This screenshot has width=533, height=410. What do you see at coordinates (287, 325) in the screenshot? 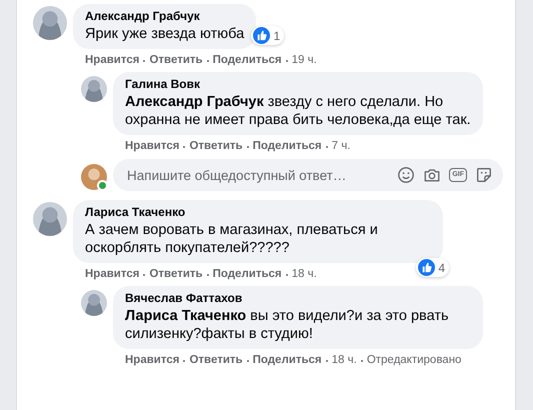
I see `reply-text: Лариса Ткаченко вы это видели?и за это рвать силизенку?факты в студию!` at bounding box center [287, 325].